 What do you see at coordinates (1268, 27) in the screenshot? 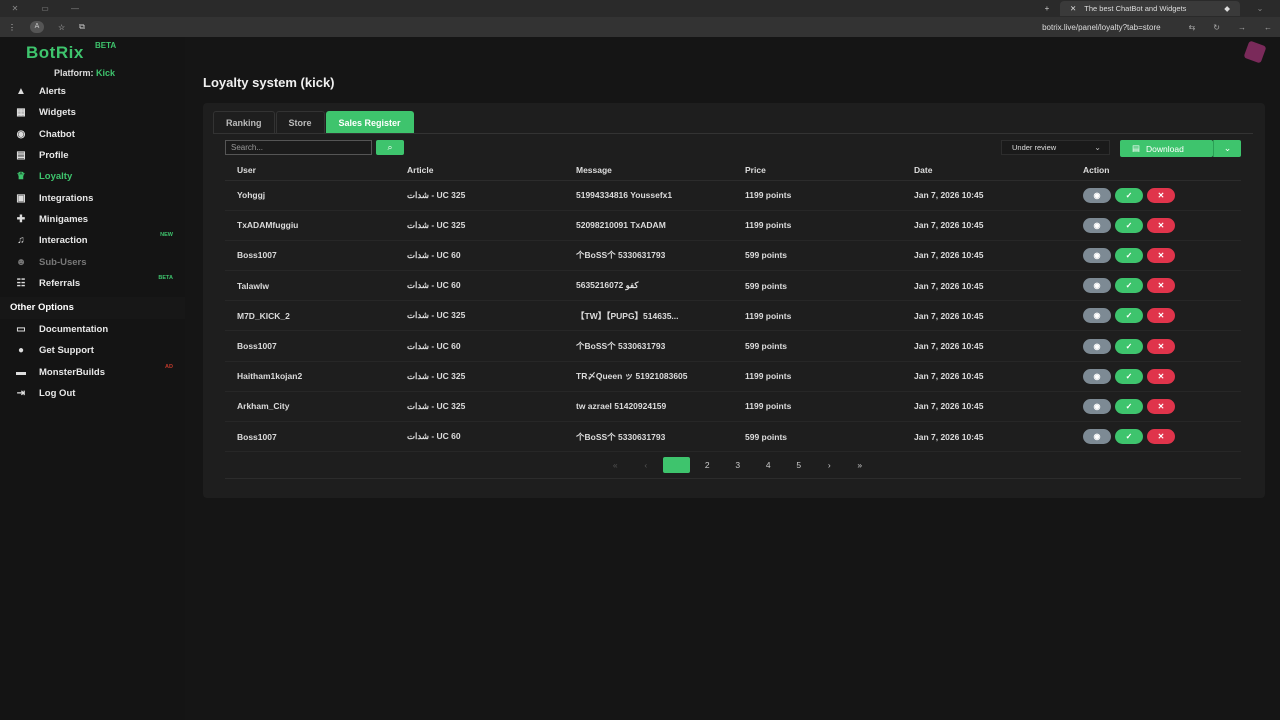
I see `back-icon: ←` at bounding box center [1268, 27].